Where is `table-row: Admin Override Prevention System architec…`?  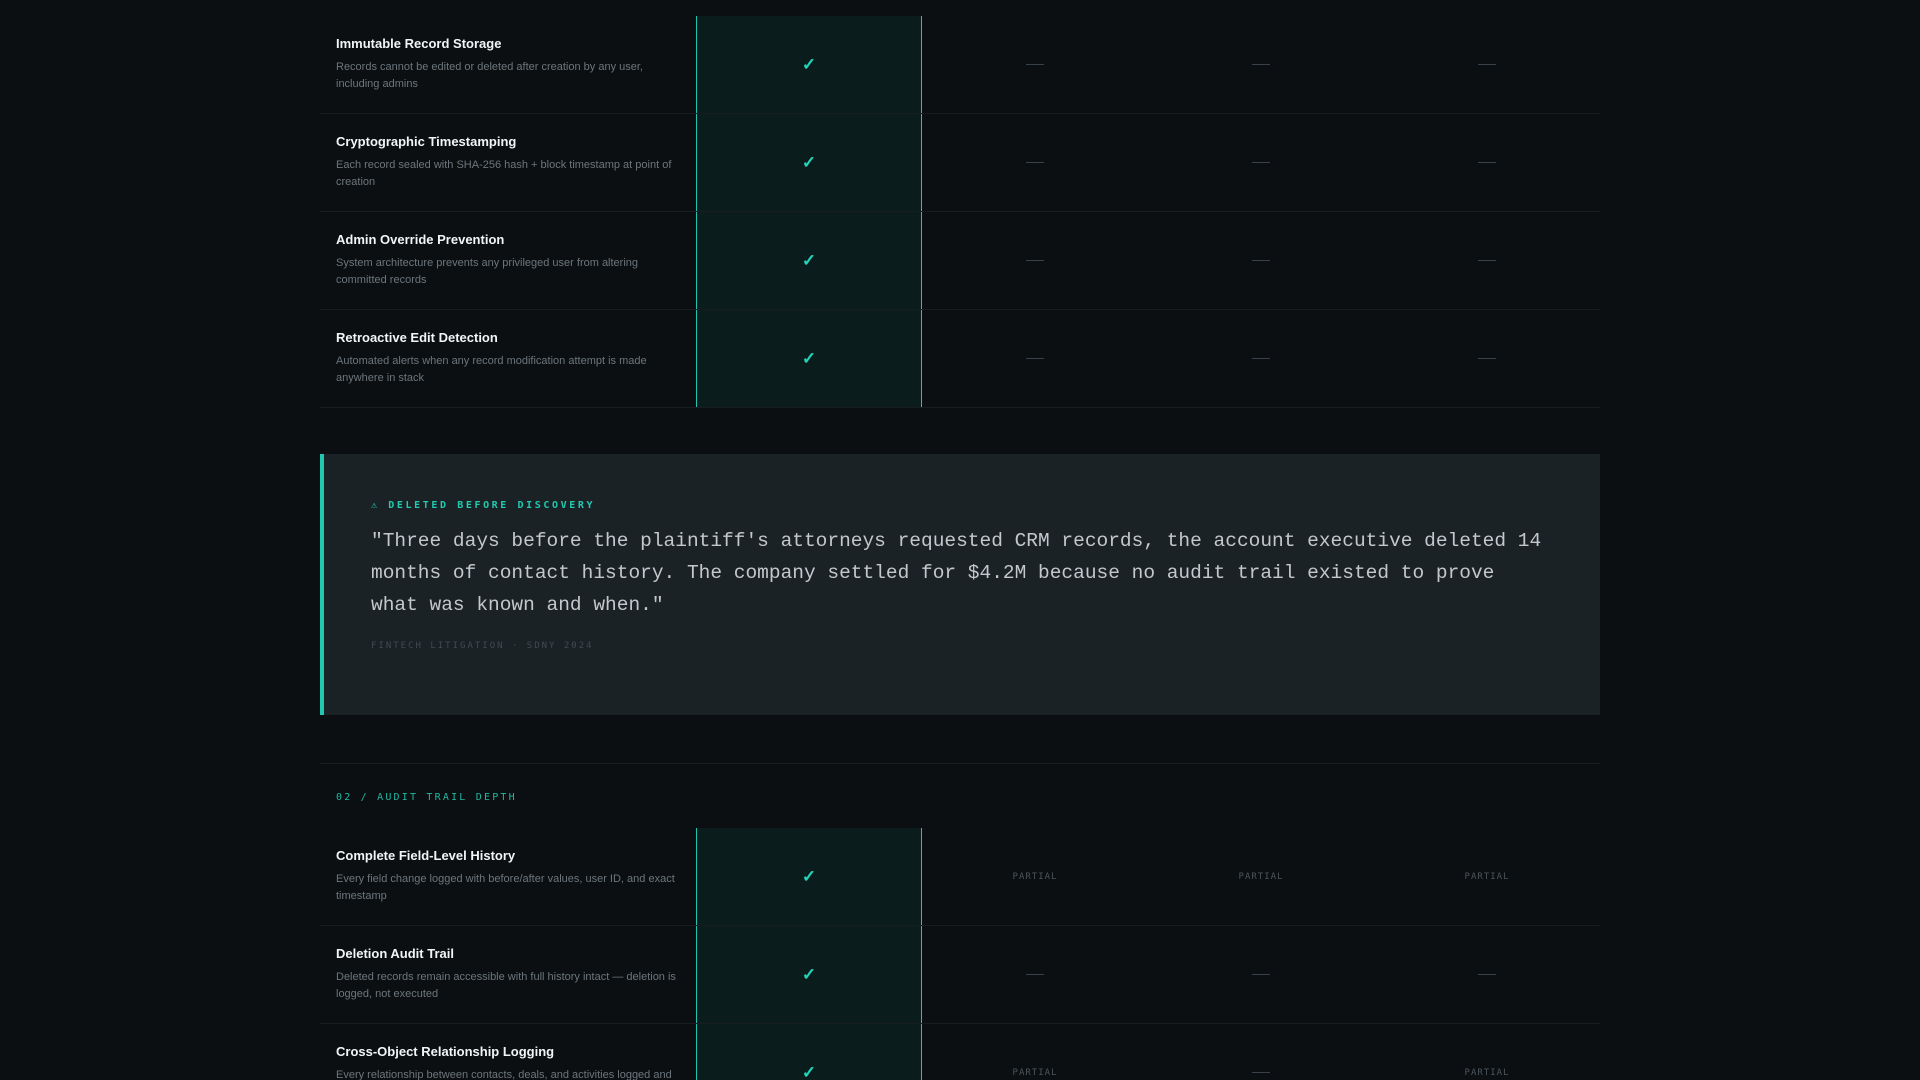 table-row: Admin Override Prevention System architec… is located at coordinates (960, 261).